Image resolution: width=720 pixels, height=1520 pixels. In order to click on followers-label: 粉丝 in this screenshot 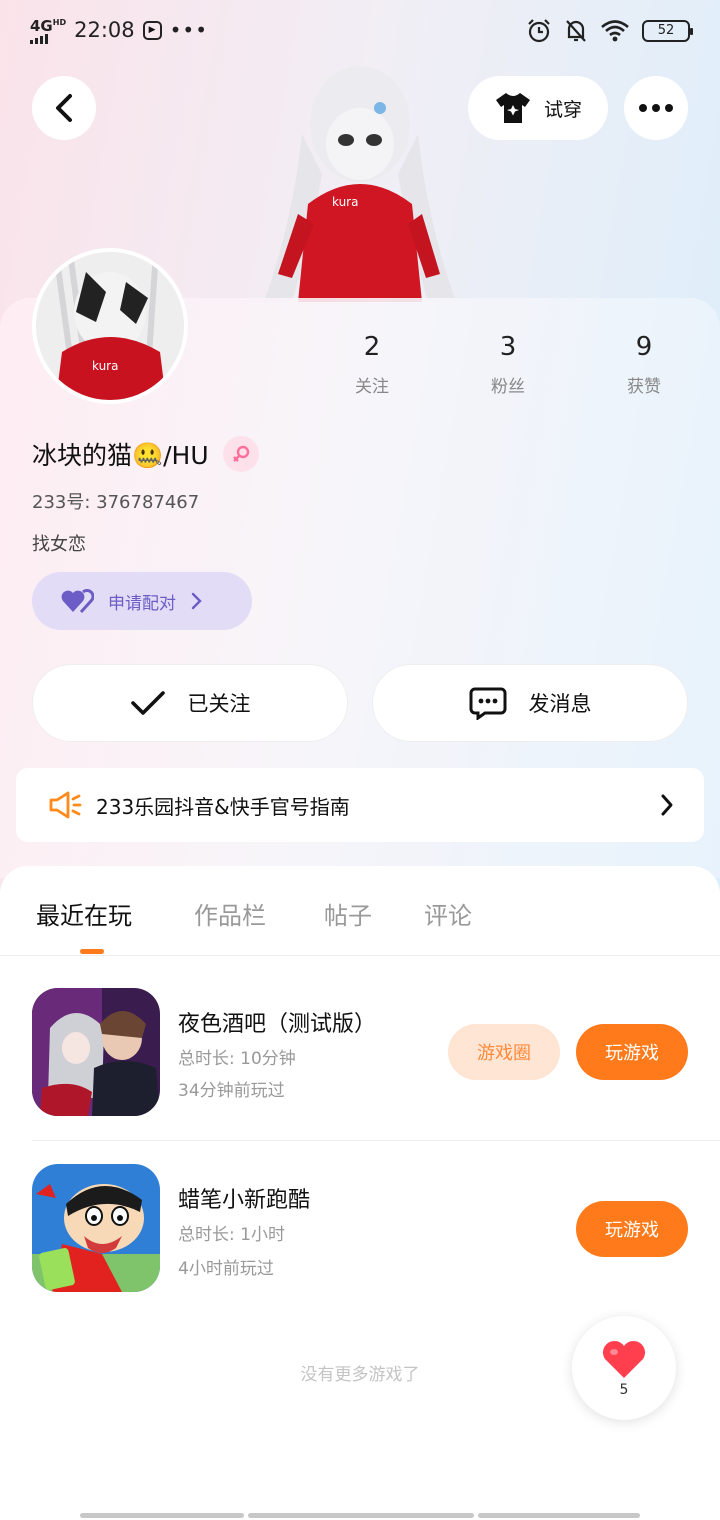, I will do `click(508, 387)`.